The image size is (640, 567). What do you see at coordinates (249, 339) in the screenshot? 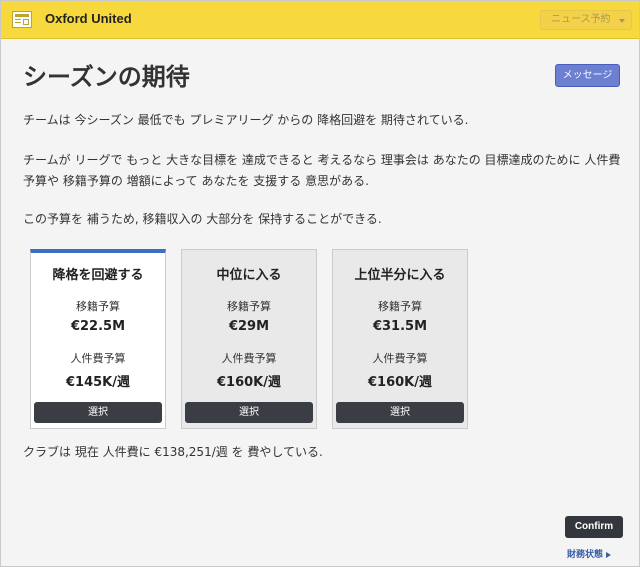
I see `option-card-mid-table: 中位に入る 移籍予算 €29M 人件費予算 €160K/週 選択` at bounding box center [249, 339].